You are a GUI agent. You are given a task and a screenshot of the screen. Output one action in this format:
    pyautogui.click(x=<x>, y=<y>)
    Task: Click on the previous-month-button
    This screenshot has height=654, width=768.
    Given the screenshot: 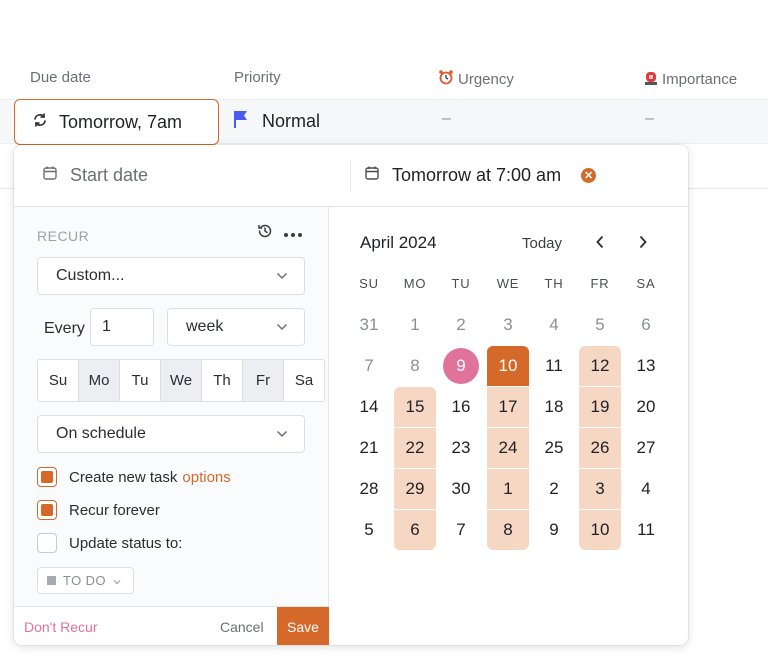 What is the action you would take?
    pyautogui.click(x=600, y=243)
    